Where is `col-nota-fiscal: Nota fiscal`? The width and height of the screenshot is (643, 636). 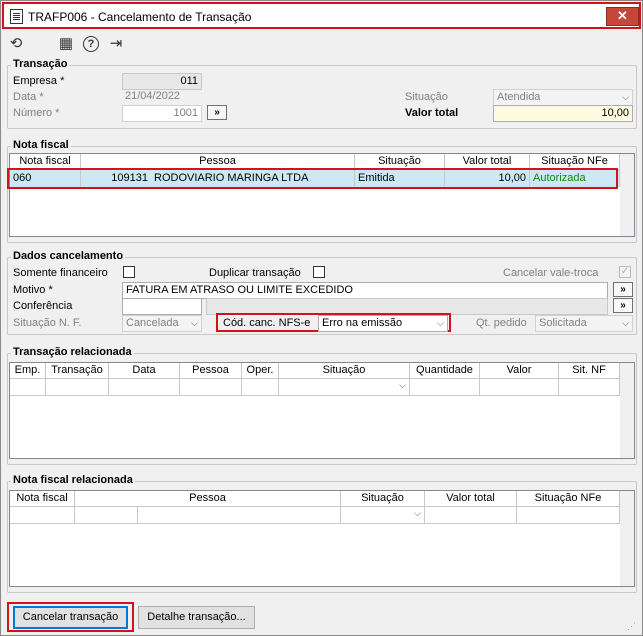
col-nota-fiscal: Nota fiscal is located at coordinates (42, 499).